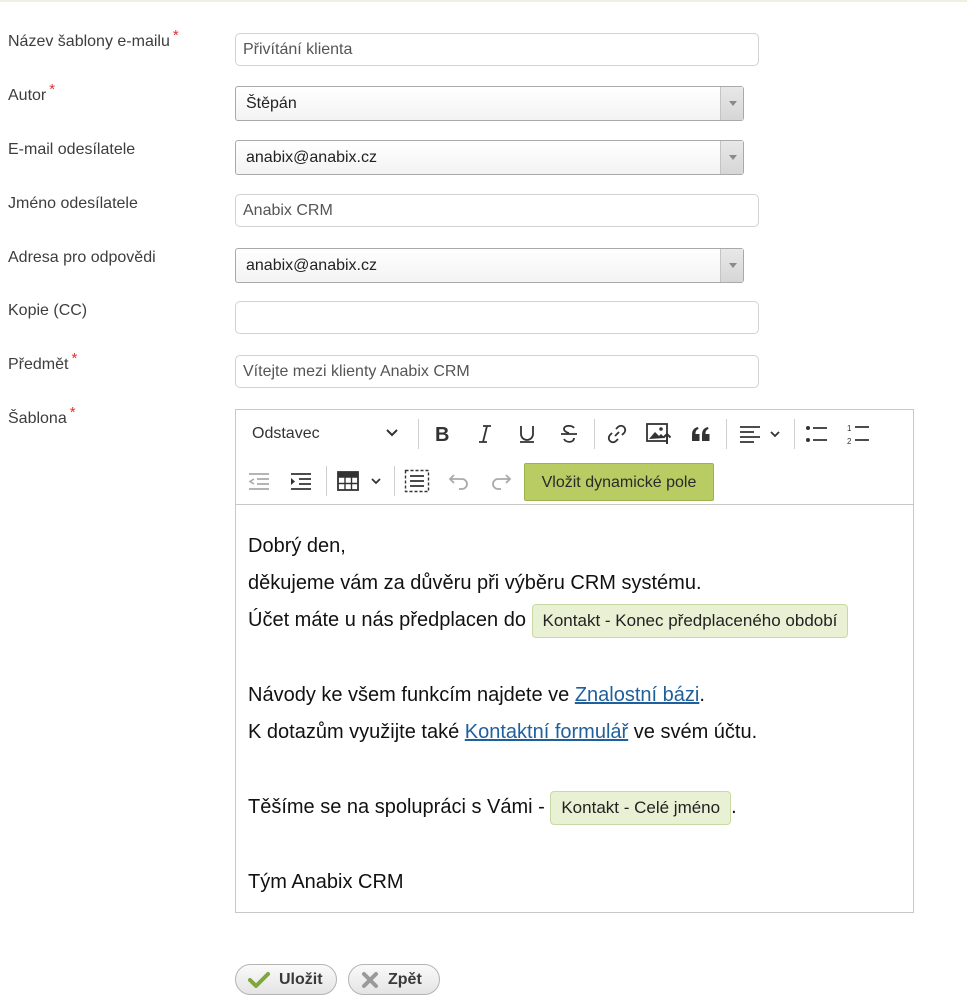 The image size is (967, 1007). What do you see at coordinates (574, 457) in the screenshot?
I see `editor-toolbar: Odstavec B 1 2 Vložit dynamické pole` at bounding box center [574, 457].